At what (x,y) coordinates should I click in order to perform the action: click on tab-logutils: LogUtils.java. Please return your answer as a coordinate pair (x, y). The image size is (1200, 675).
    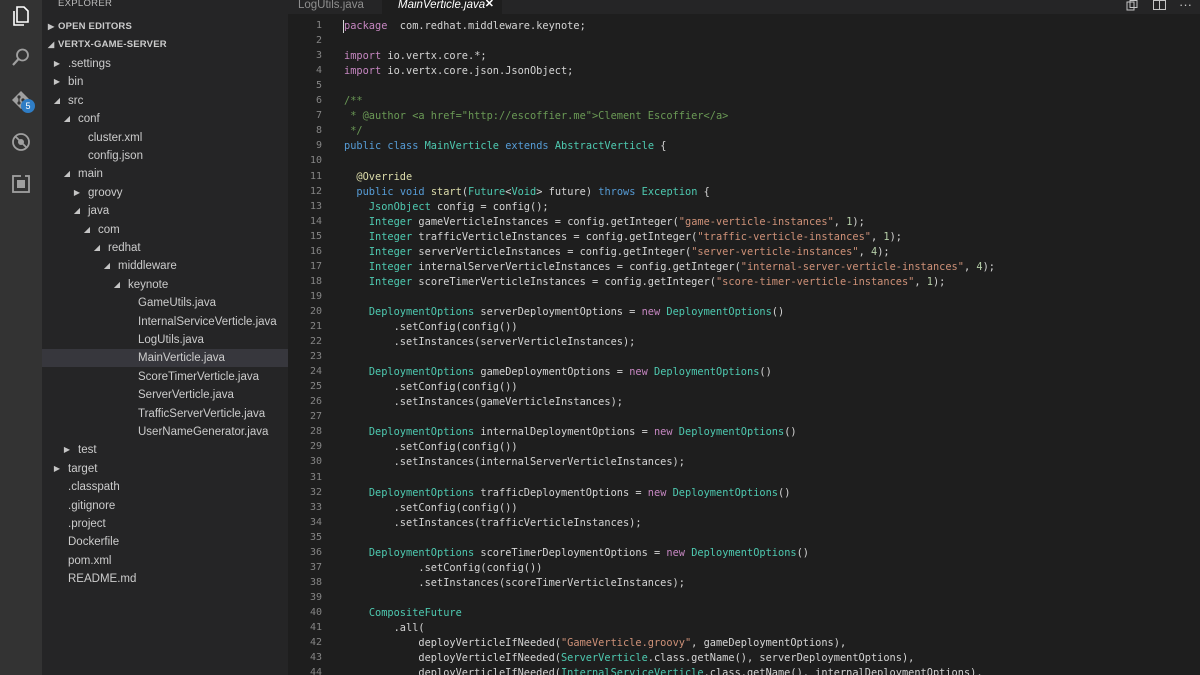
    Looking at the image, I should click on (335, 7).